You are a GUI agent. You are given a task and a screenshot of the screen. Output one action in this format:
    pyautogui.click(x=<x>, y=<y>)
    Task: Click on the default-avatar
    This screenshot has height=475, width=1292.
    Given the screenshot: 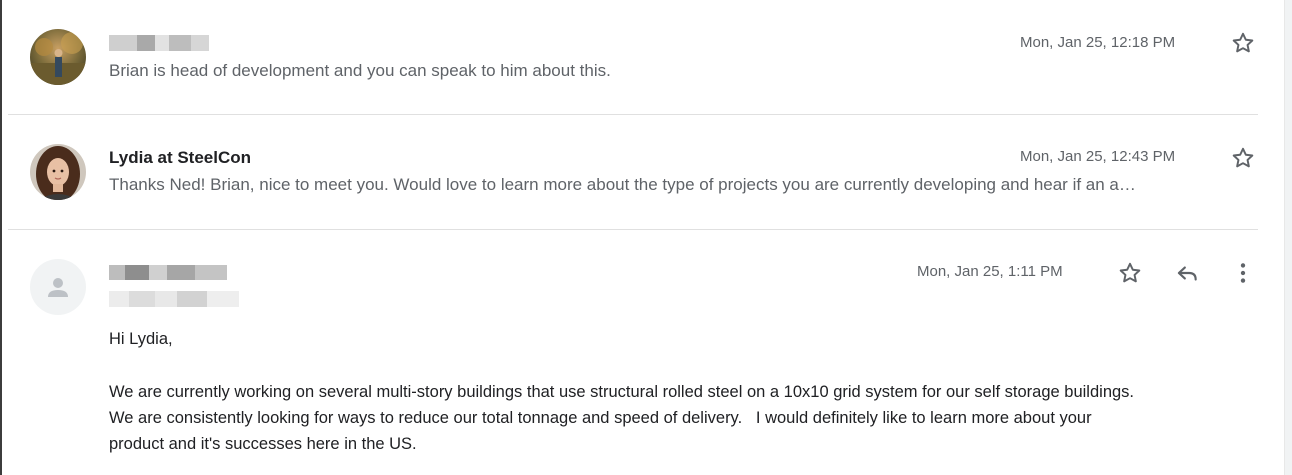 What is the action you would take?
    pyautogui.click(x=58, y=287)
    